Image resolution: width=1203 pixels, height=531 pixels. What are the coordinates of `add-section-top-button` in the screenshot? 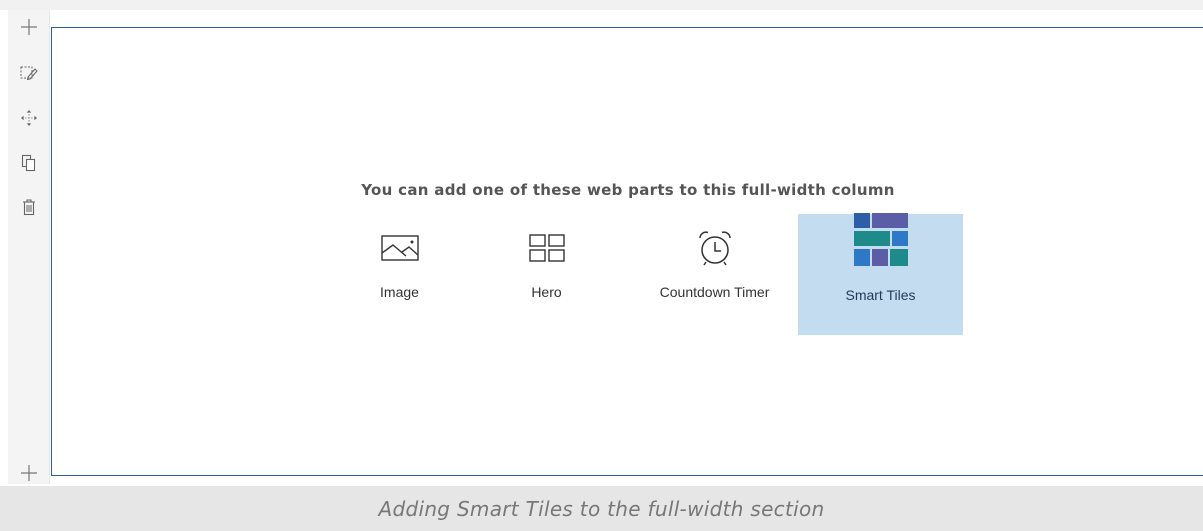 It's located at (29, 27).